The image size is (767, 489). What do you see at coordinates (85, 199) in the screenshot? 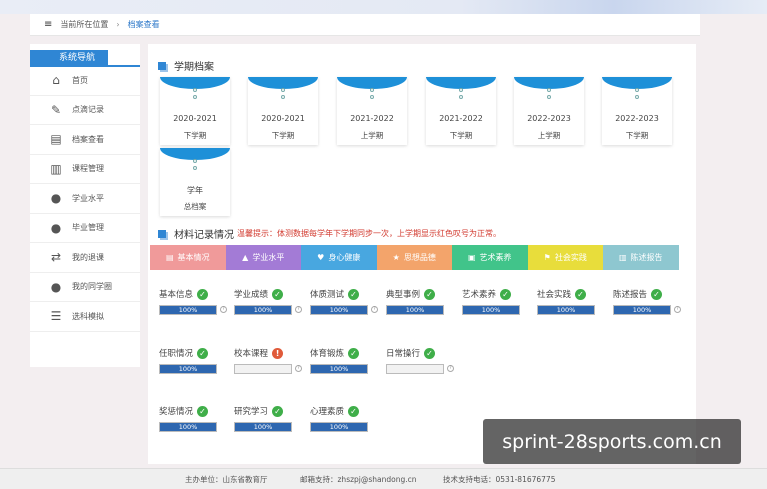
I see `sidebar-item: ● 学业水平` at bounding box center [85, 199].